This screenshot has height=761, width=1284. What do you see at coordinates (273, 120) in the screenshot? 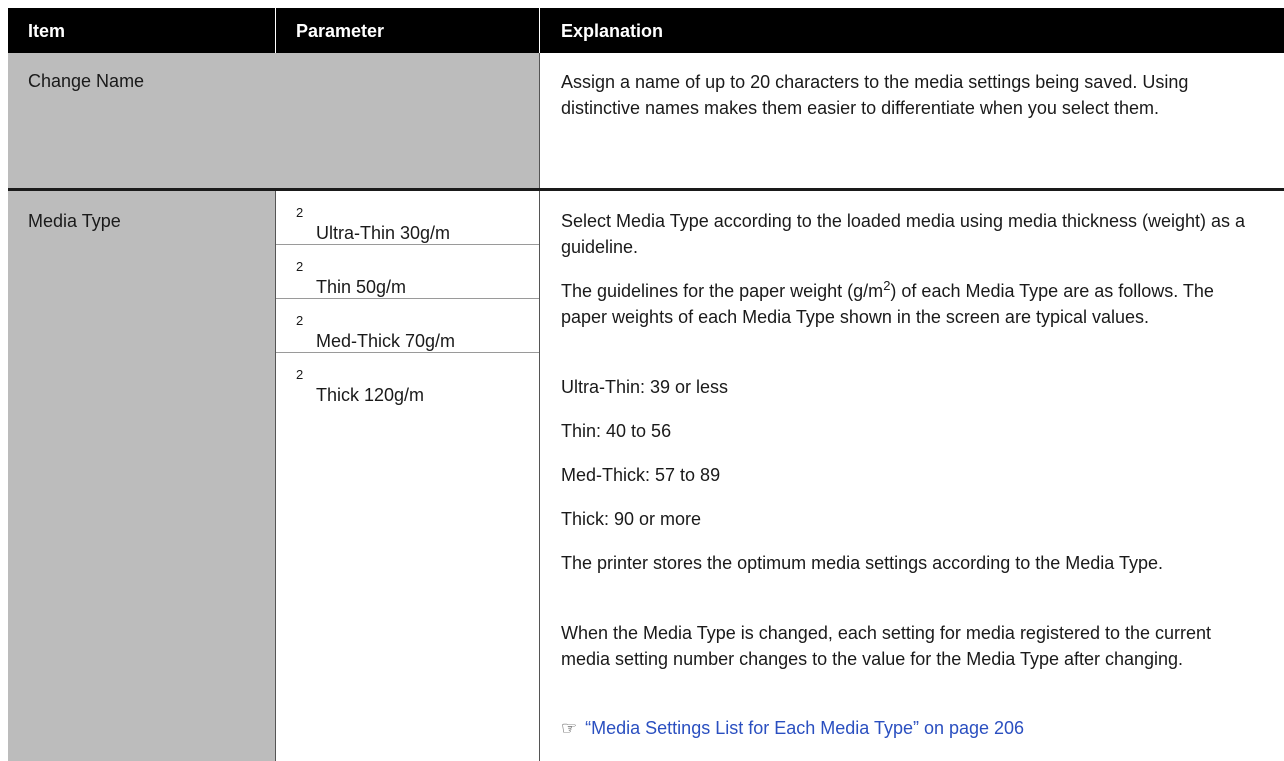
I see `item-cell-change-name: Change Name` at bounding box center [273, 120].